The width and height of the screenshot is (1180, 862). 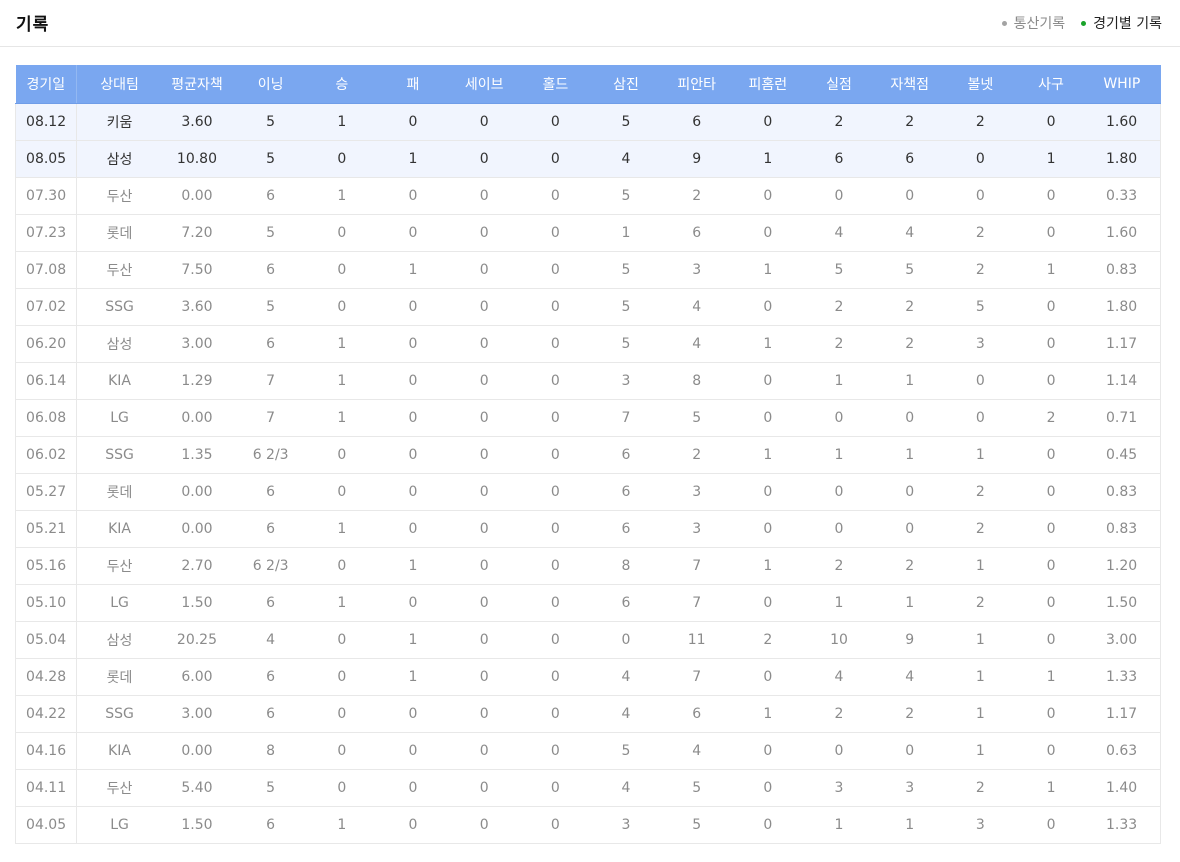 What do you see at coordinates (839, 640) in the screenshot?
I see `table-cell: 10` at bounding box center [839, 640].